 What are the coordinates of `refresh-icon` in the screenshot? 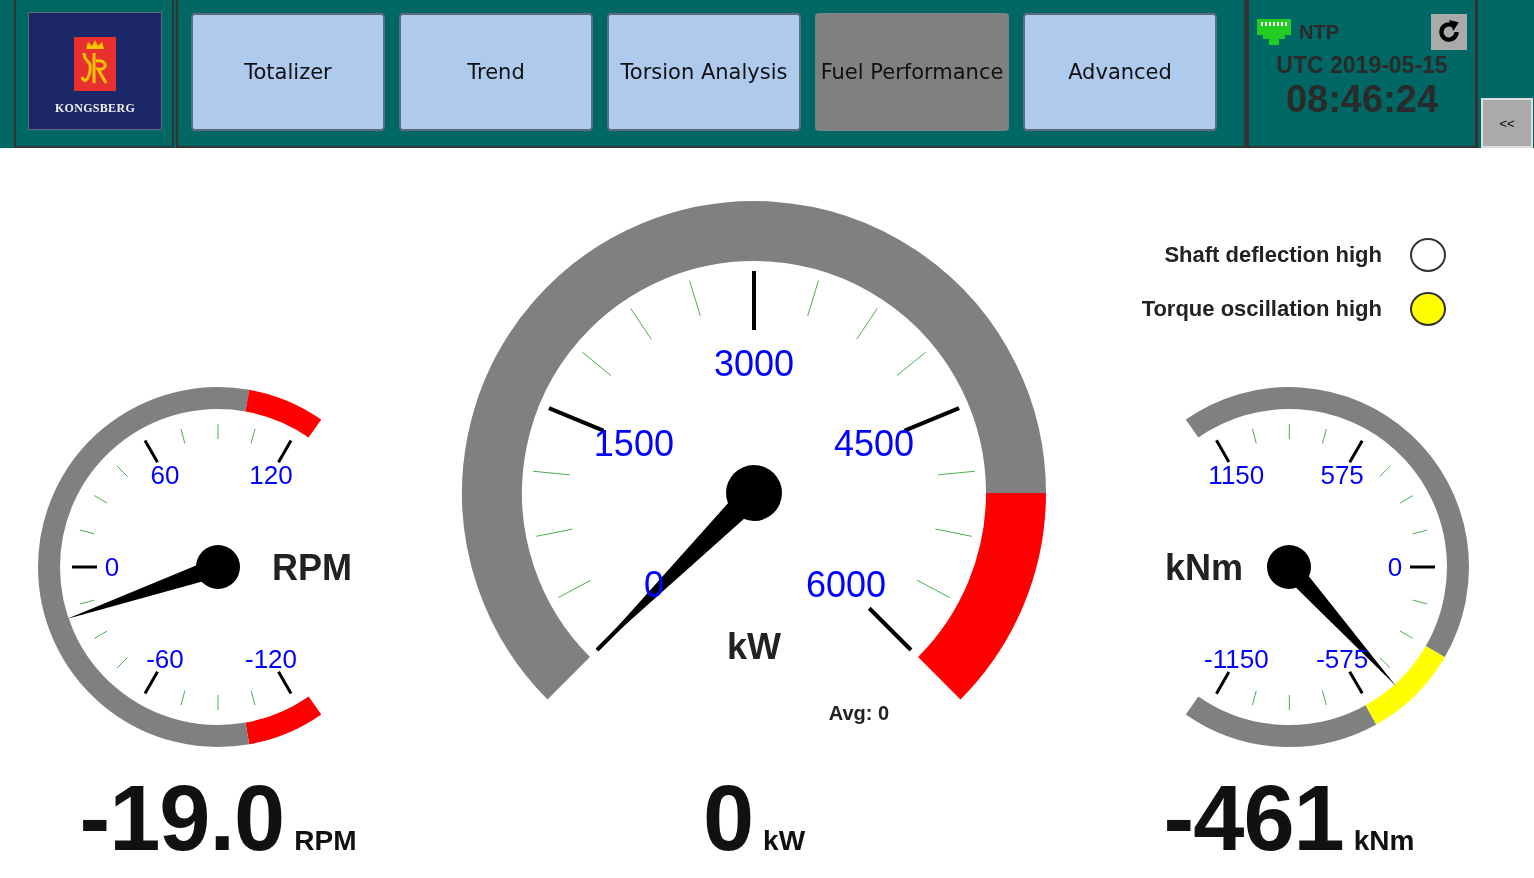 It's located at (1449, 32).